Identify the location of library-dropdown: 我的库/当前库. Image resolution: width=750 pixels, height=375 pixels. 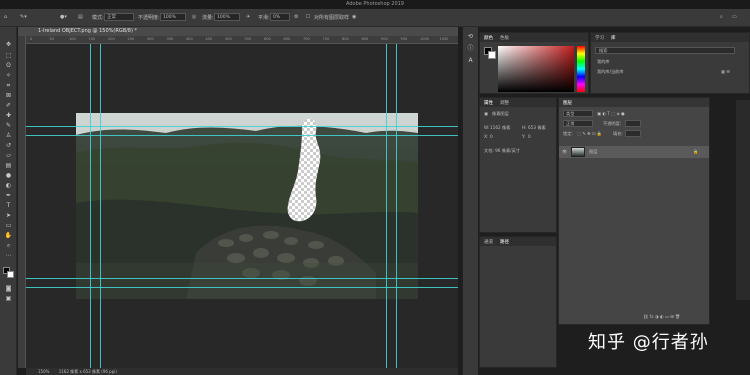
(610, 72).